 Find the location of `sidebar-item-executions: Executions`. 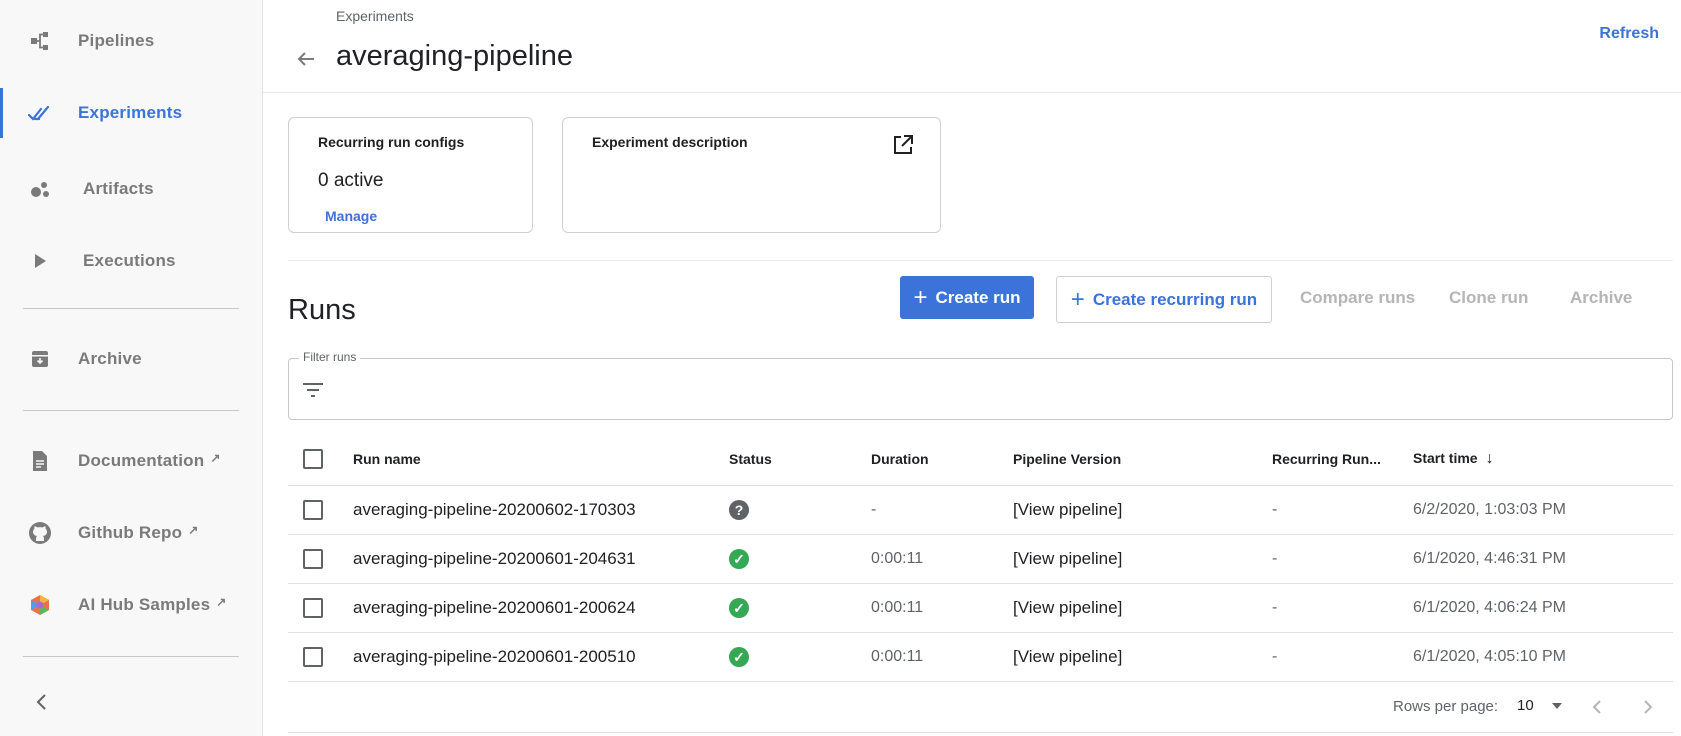

sidebar-item-executions: Executions is located at coordinates (131, 261).